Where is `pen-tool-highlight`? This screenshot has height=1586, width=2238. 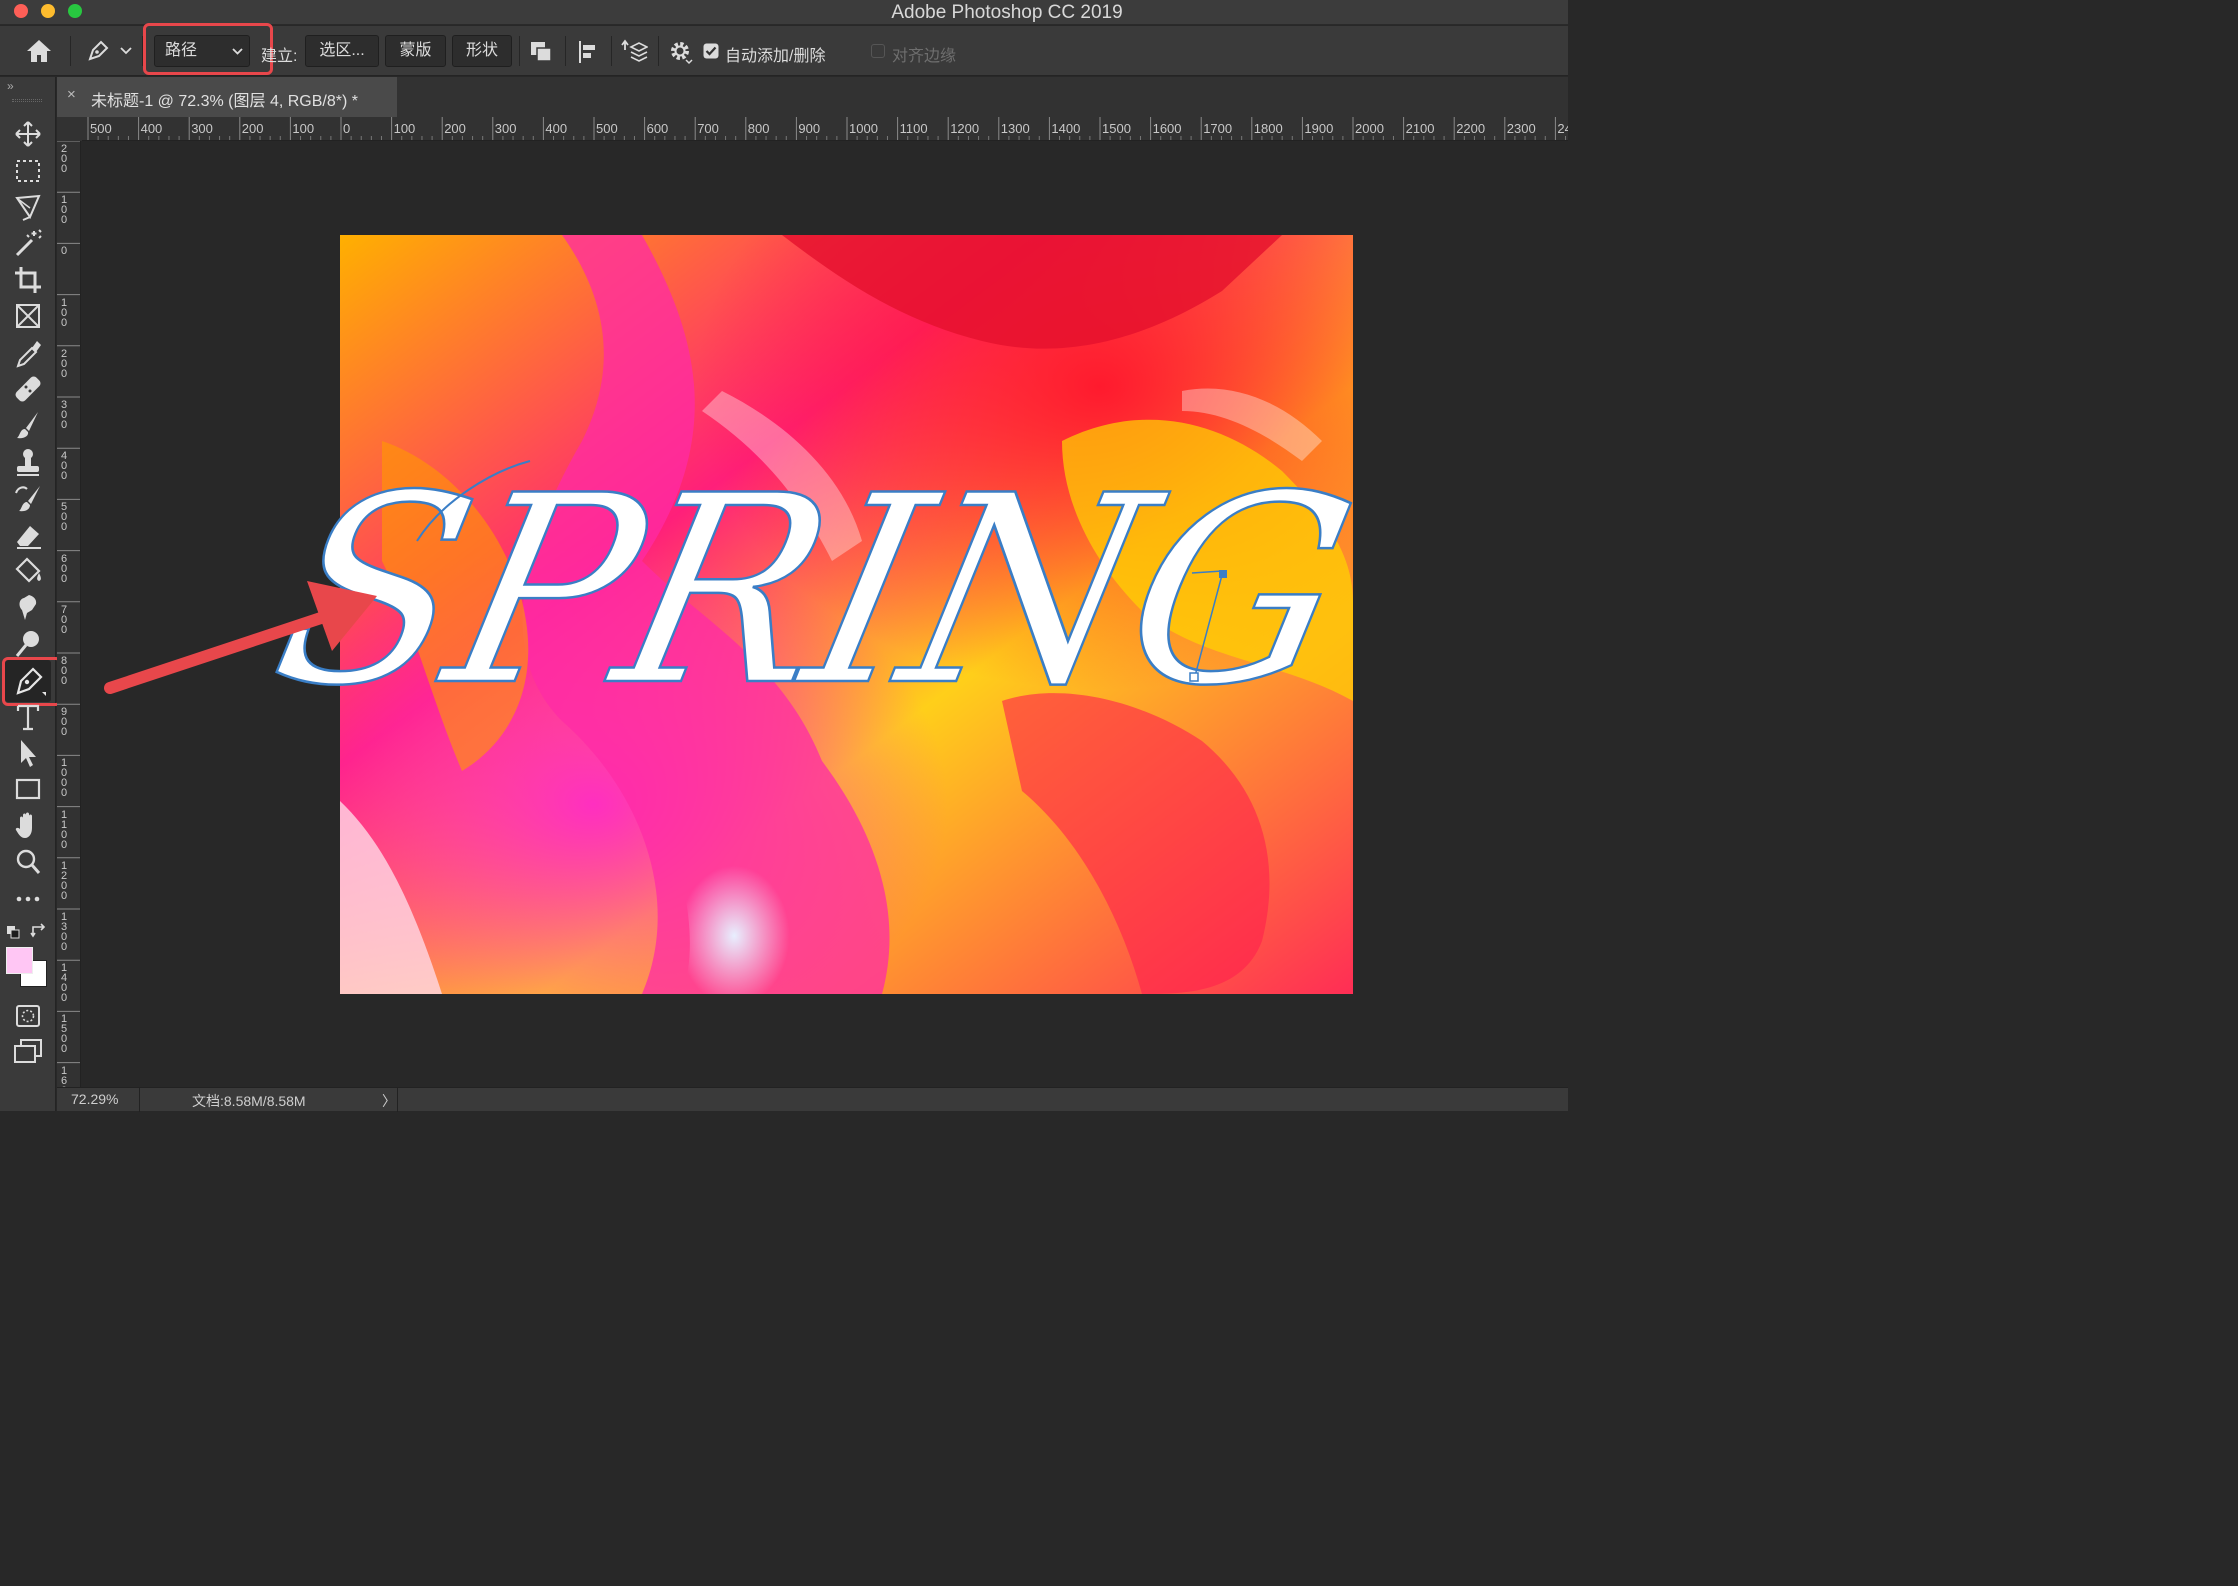
pen-tool-highlight is located at coordinates (32, 681).